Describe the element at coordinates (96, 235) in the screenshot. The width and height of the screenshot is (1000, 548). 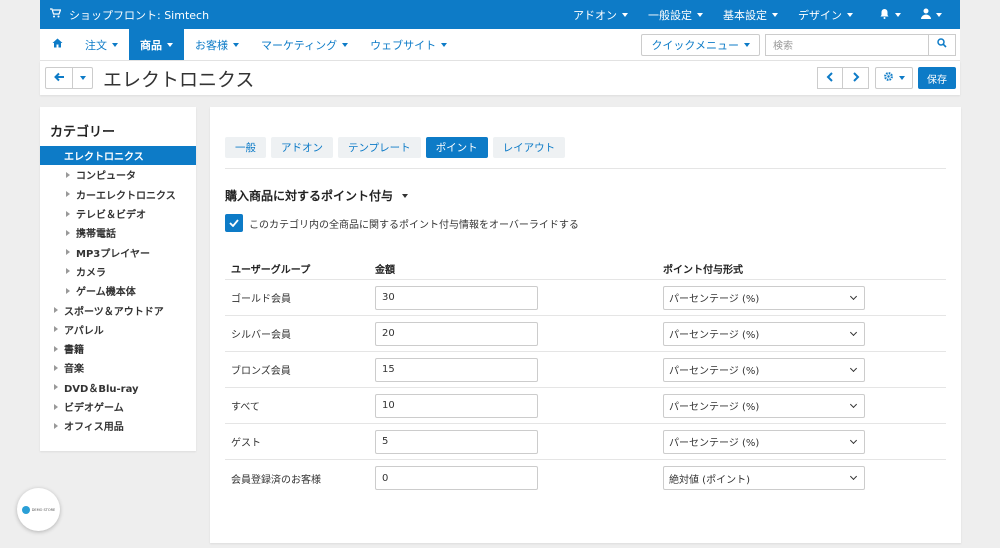
I see `sidebar-item-label: 携帯電話` at that location.